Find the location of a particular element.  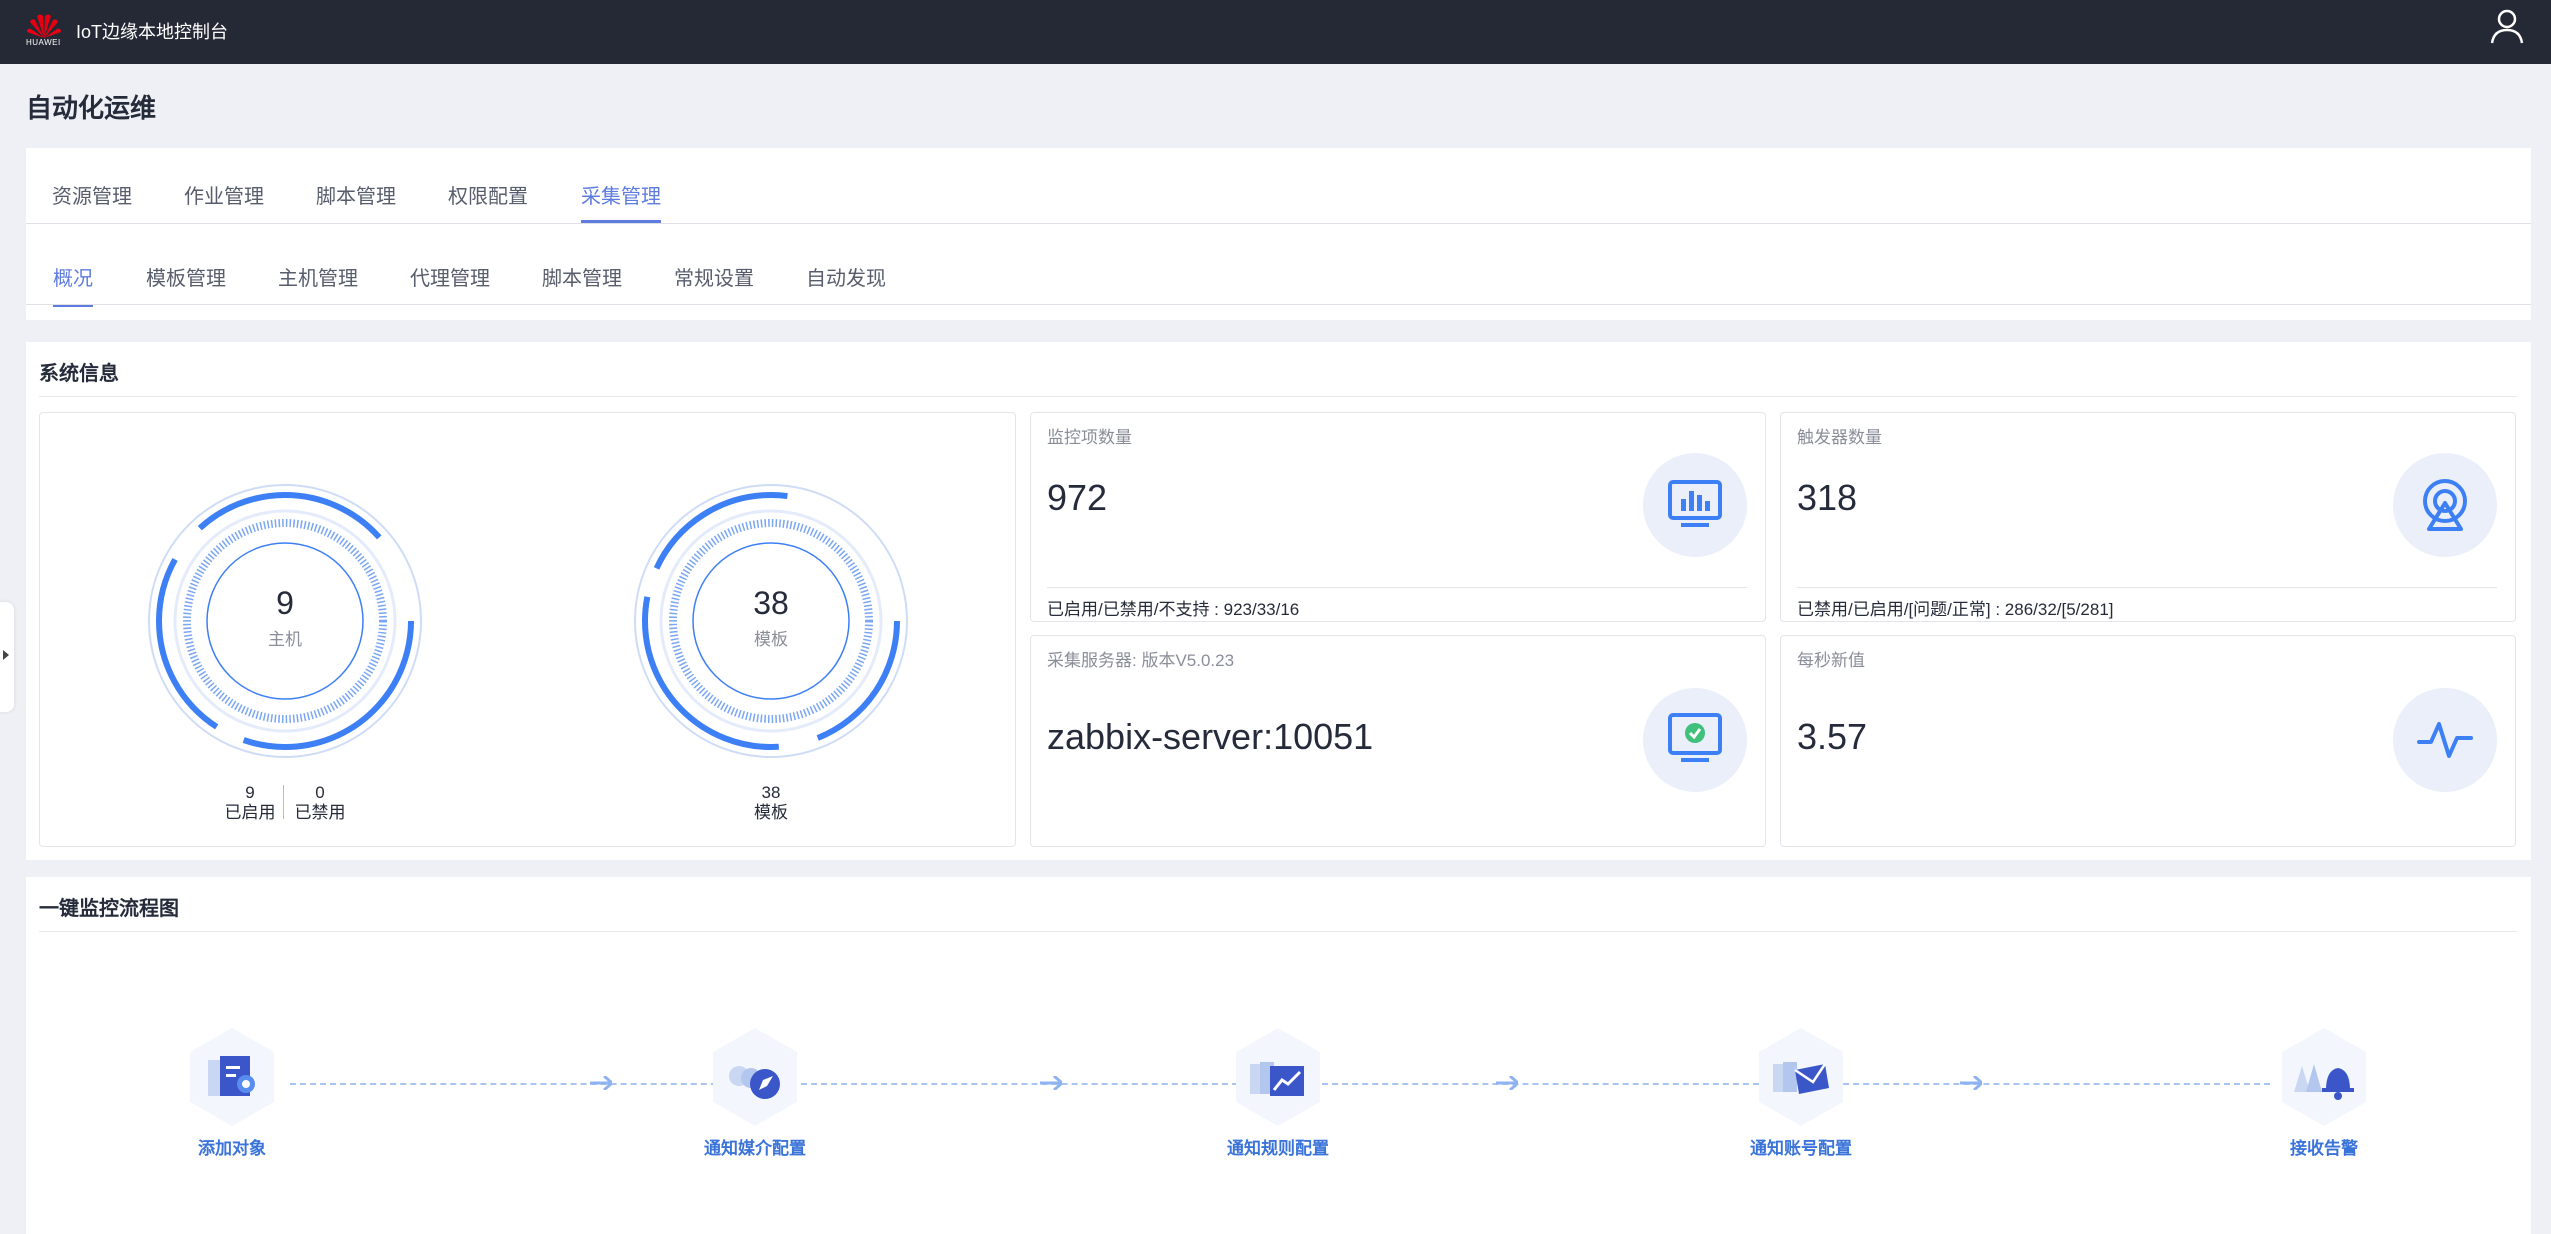

monitor-items-panel: 监控项数量 972 已启用/已禁用/不支持 : 923/33/16 is located at coordinates (1398, 517).